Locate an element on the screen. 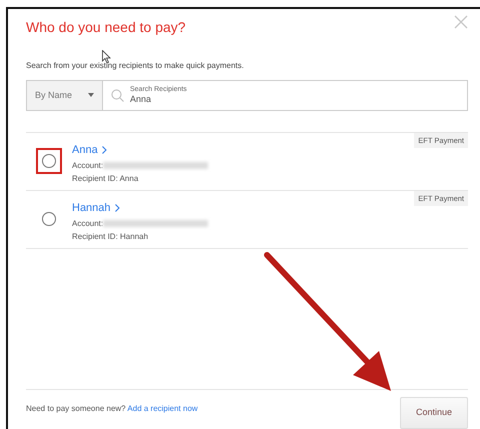  dialog-title: Who do you need to pay? is located at coordinates (106, 27).